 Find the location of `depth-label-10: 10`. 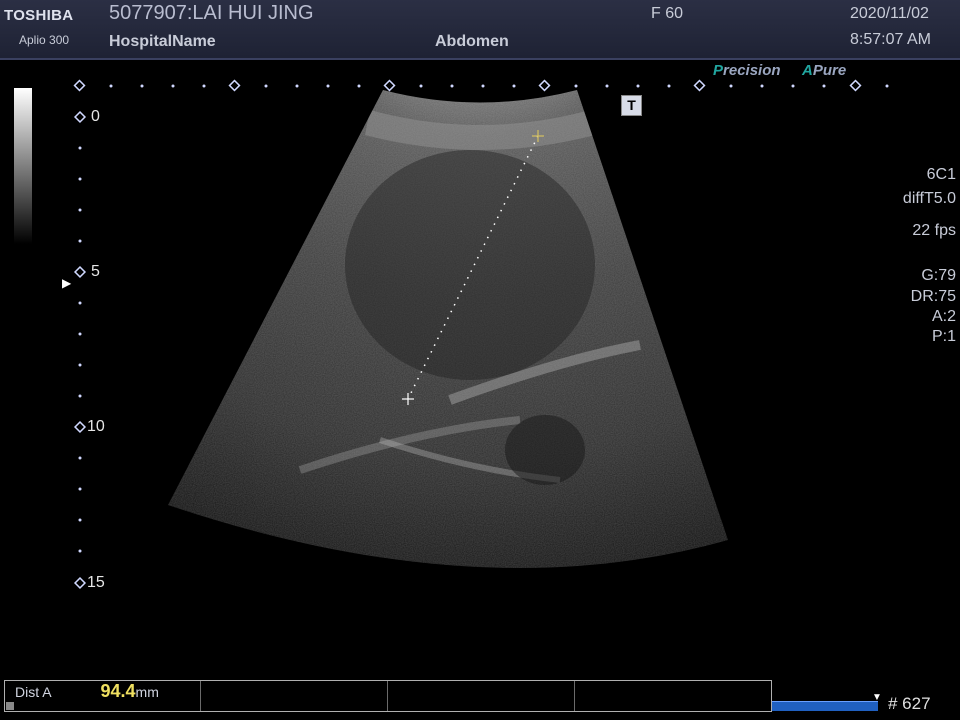

depth-label-10: 10 is located at coordinates (96, 426).